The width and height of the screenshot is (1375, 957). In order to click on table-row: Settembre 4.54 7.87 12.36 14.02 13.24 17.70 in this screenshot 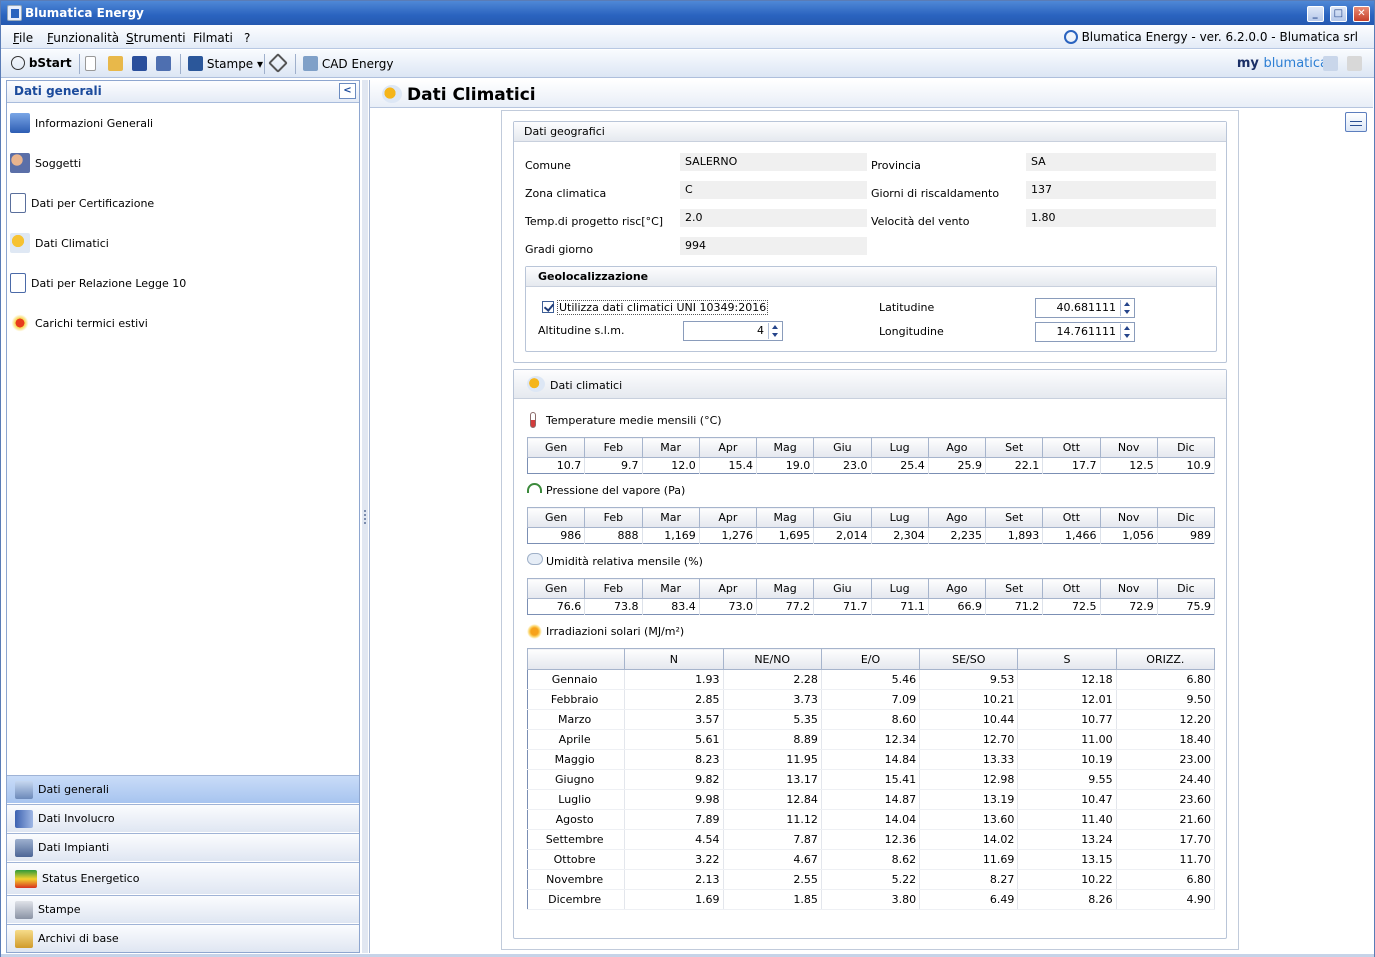, I will do `click(871, 839)`.